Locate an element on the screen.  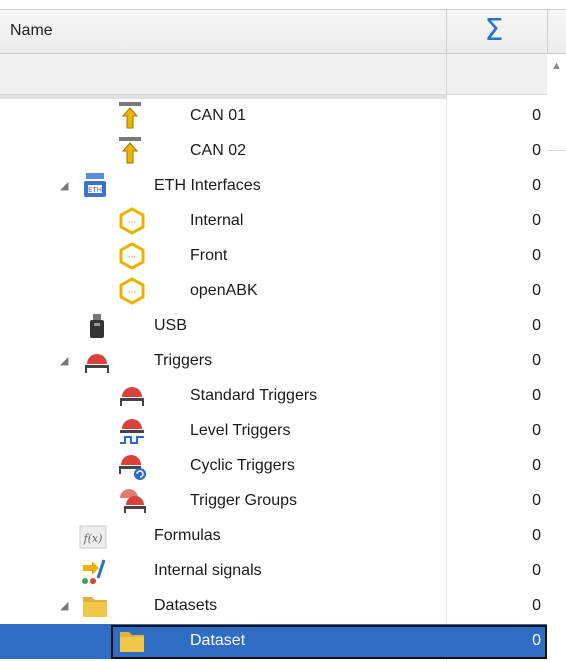
tree-row-label: Trigger Groups is located at coordinates (243, 500).